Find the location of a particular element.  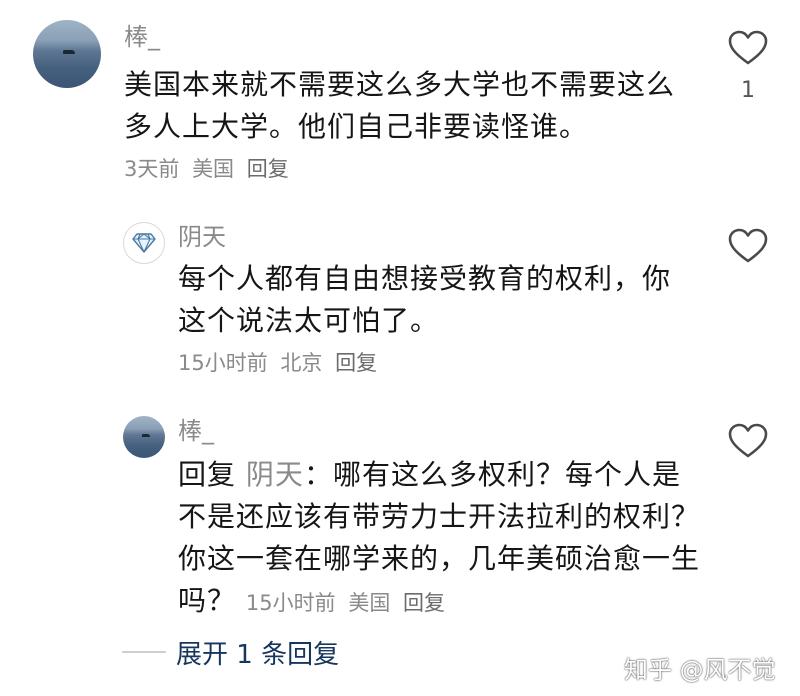

watermark: 知乎 @风不觉 is located at coordinates (700, 670).